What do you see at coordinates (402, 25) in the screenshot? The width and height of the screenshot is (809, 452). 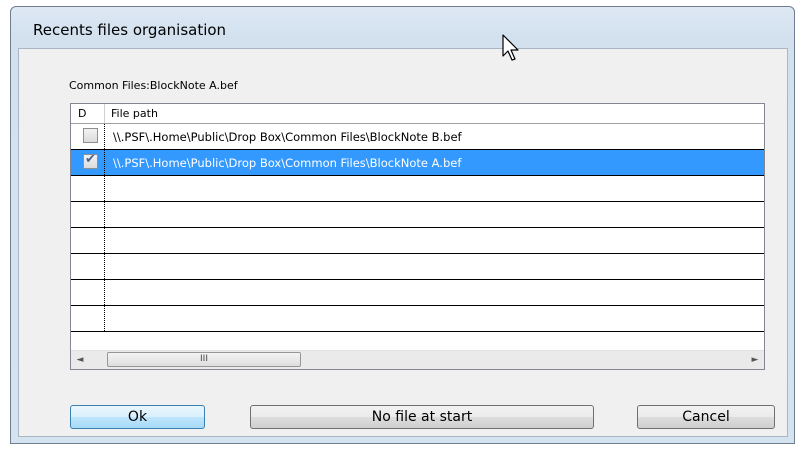 I see `title-bar: Recents files organisation` at bounding box center [402, 25].